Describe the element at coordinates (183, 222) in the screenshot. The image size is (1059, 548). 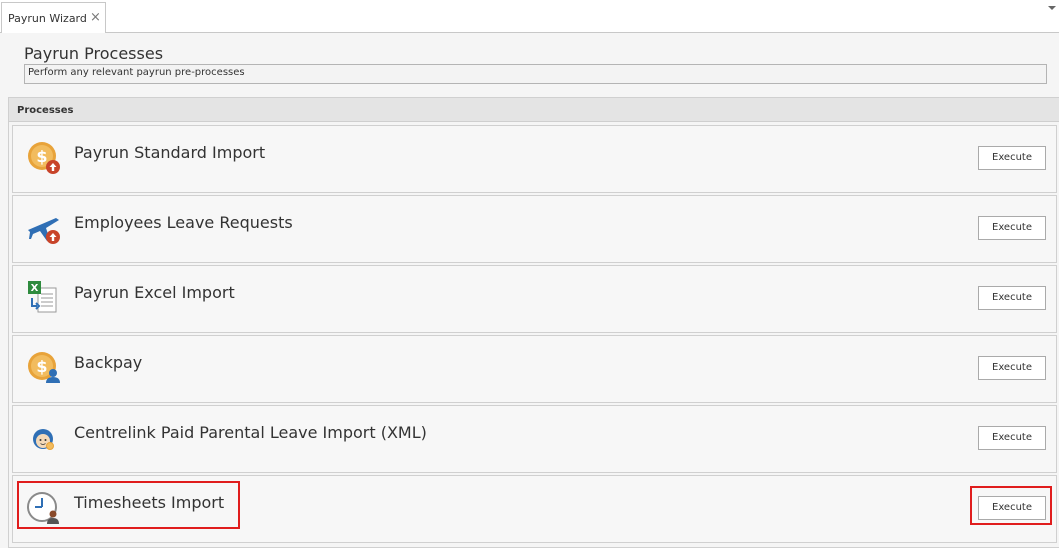
I see `process-title: Employees Leave Requests` at that location.